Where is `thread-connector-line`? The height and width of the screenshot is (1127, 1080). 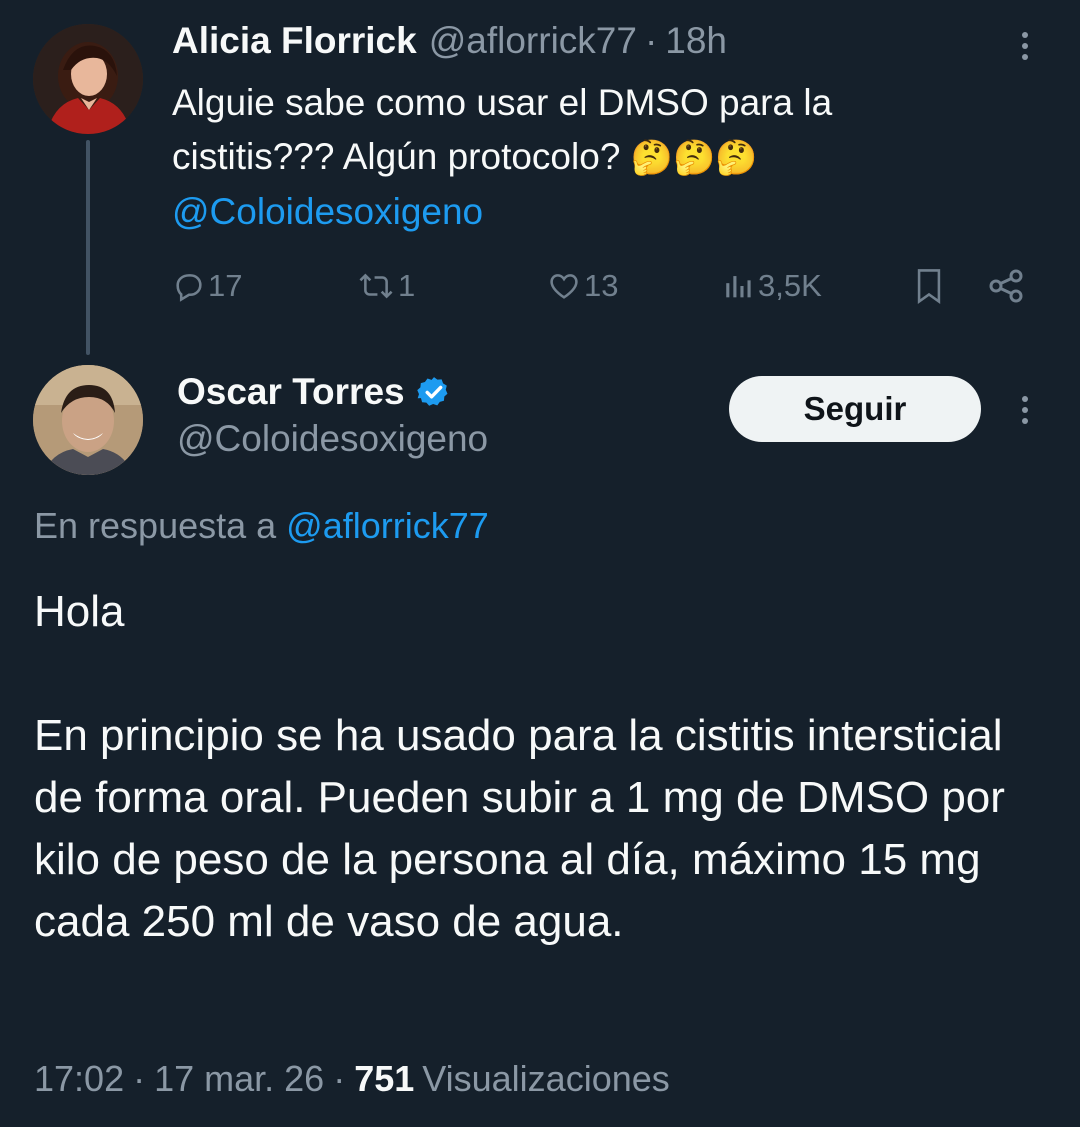
thread-connector-line is located at coordinates (88, 247).